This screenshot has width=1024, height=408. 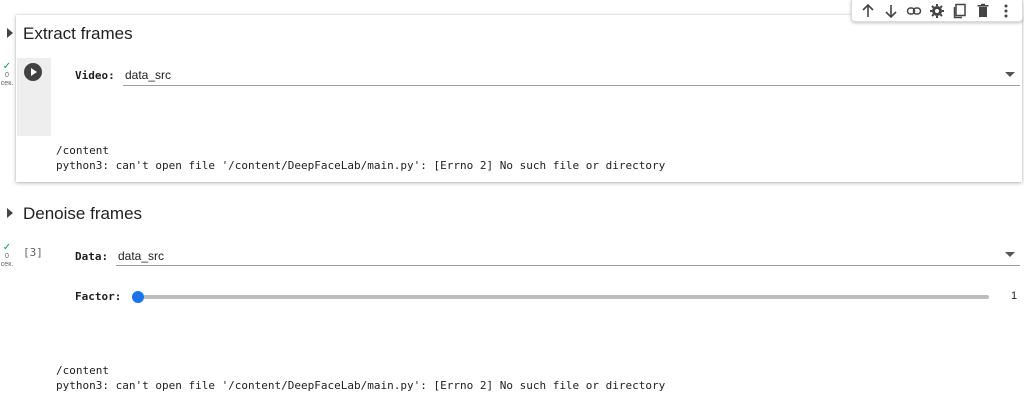 What do you see at coordinates (98, 296) in the screenshot?
I see `factor-label: Factor:` at bounding box center [98, 296].